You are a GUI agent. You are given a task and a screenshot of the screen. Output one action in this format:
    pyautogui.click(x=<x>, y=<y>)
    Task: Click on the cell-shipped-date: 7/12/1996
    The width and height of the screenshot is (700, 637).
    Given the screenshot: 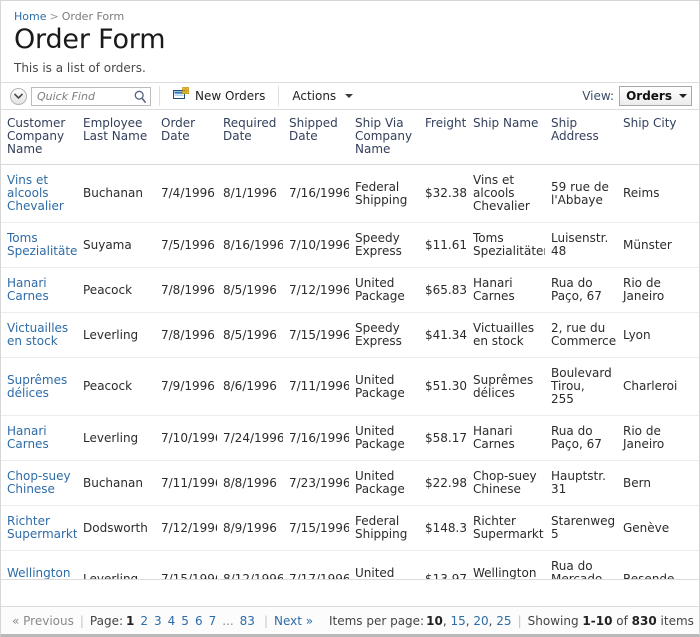 What is the action you would take?
    pyautogui.click(x=316, y=290)
    